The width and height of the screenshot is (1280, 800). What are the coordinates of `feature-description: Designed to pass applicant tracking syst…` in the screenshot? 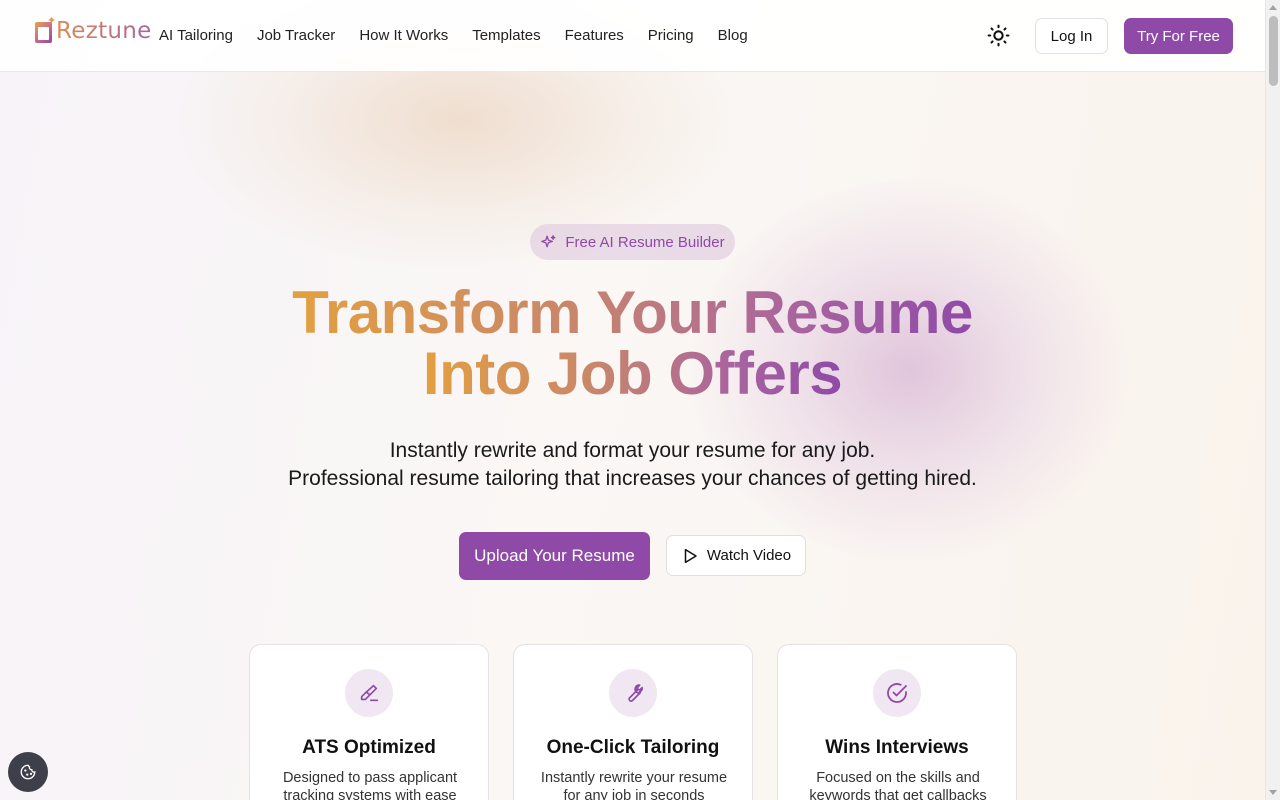 It's located at (370, 785).